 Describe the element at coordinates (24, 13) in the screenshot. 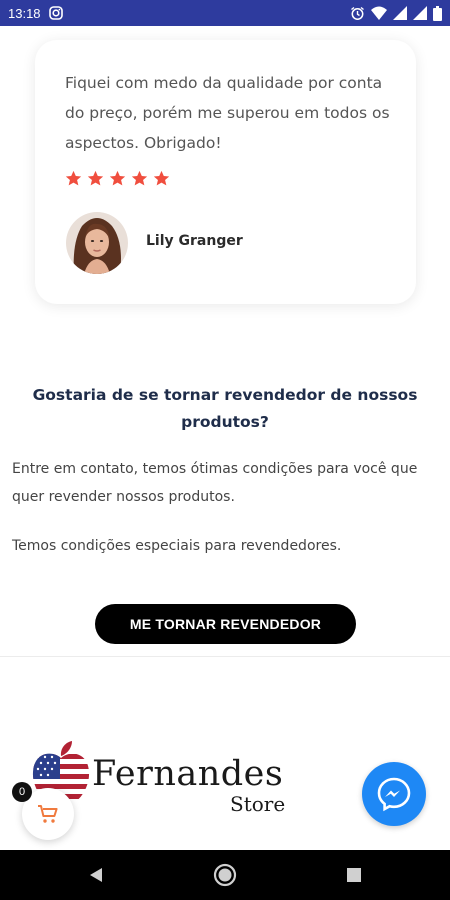

I see `status-time: 13:18` at that location.